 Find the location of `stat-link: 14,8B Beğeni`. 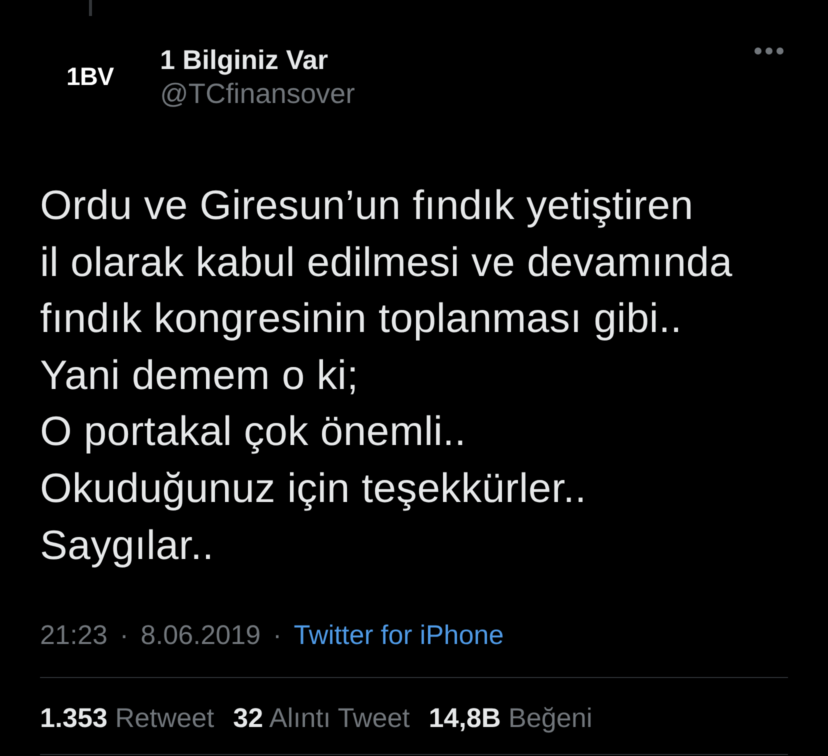

stat-link: 14,8B Beğeni is located at coordinates (510, 718).